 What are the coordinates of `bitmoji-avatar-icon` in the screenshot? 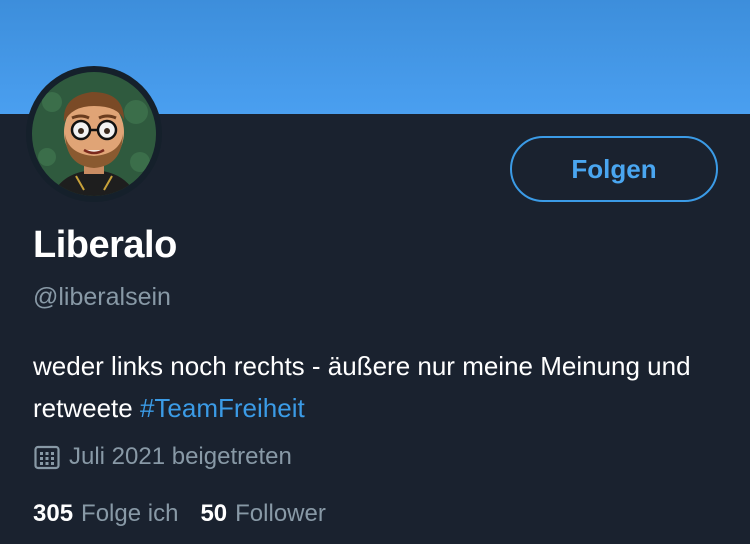 It's located at (94, 134).